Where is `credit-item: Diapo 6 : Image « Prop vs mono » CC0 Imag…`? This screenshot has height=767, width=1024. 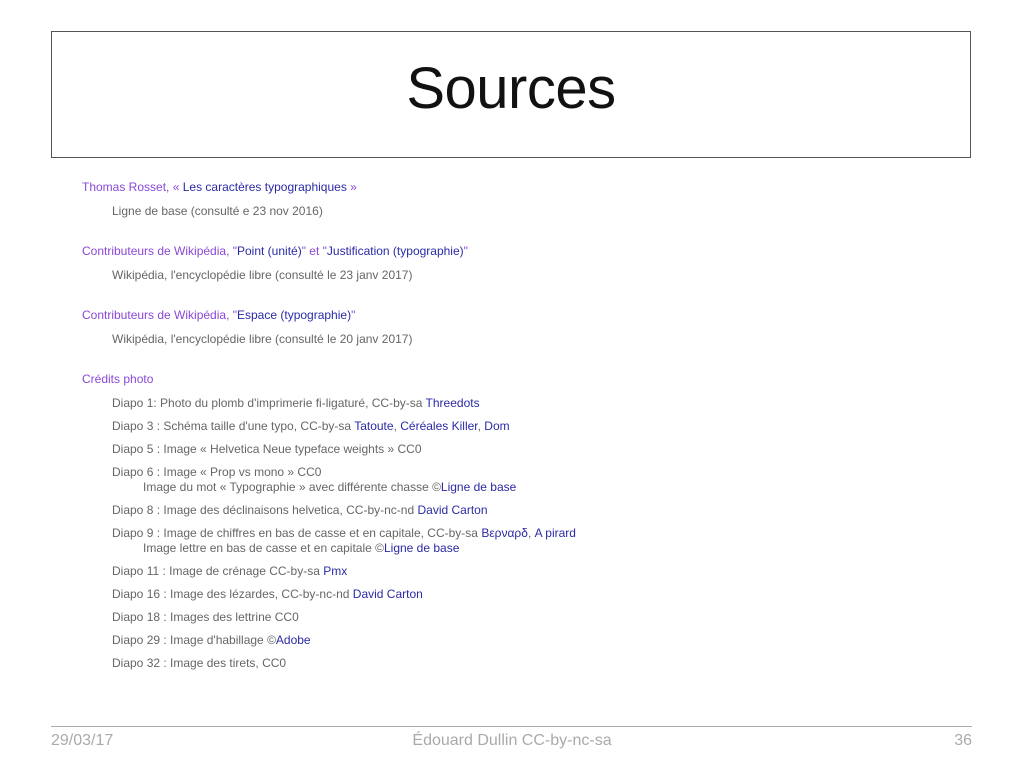 credit-item: Diapo 6 : Image « Prop vs mono » CC0 Imag… is located at coordinates (532, 480).